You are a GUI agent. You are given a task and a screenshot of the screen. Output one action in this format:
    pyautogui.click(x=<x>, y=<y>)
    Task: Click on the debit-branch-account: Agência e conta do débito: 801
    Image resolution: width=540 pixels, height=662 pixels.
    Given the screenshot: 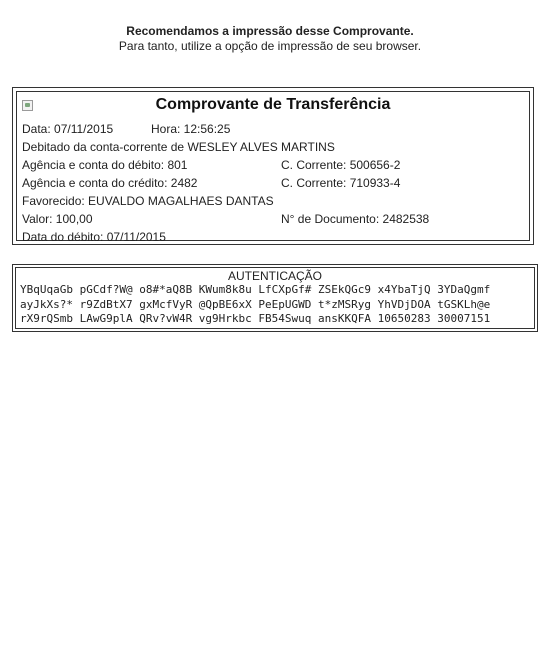 What is the action you would take?
    pyautogui.click(x=105, y=165)
    